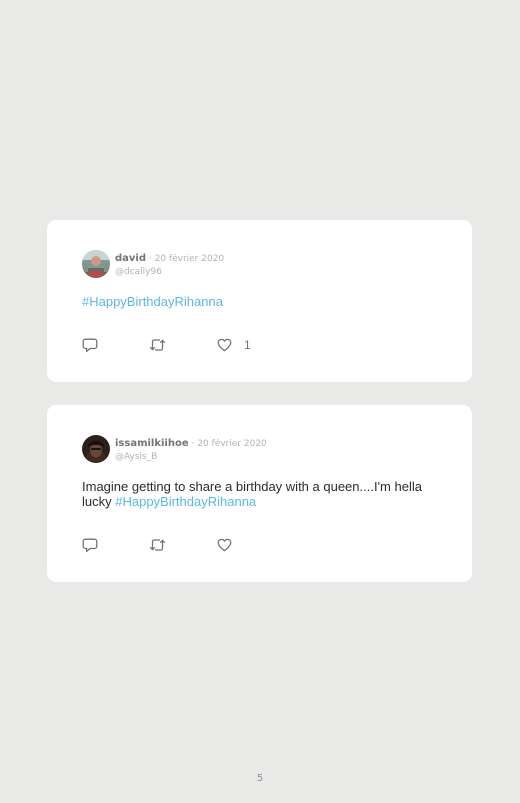 The width and height of the screenshot is (520, 803). I want to click on tweet-meta: david · 20 février 2020 @dcally96, so click(169, 264).